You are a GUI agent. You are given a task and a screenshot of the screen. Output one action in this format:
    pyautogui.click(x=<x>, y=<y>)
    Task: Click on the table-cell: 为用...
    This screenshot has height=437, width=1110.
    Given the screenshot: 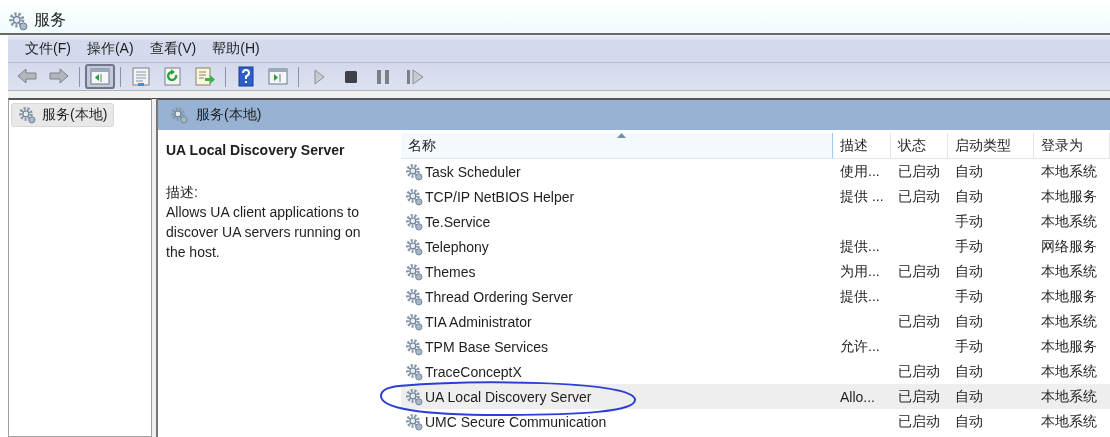 What is the action you would take?
    pyautogui.click(x=860, y=271)
    